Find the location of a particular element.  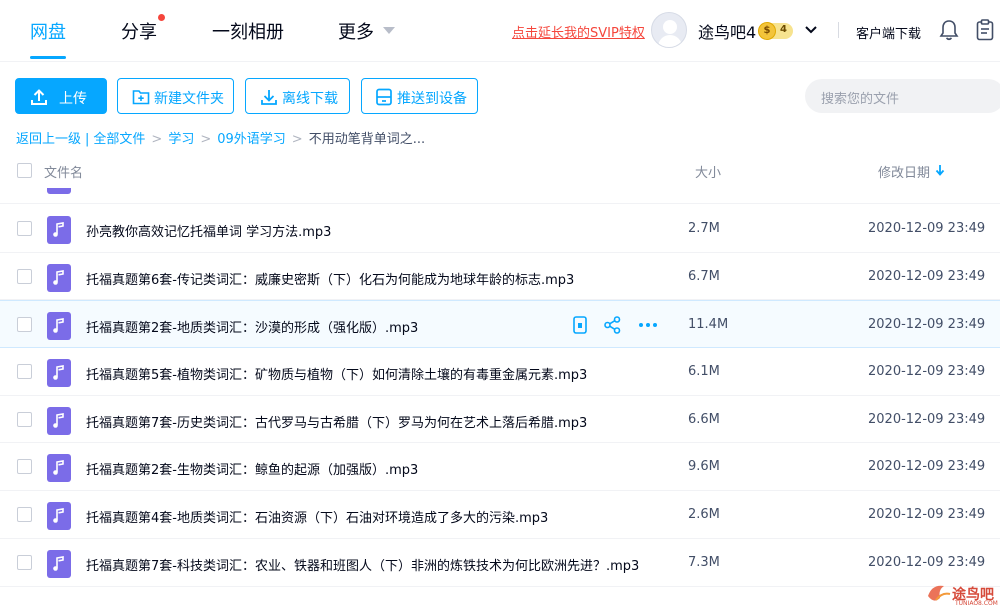

file-size: 2.7M is located at coordinates (704, 228).